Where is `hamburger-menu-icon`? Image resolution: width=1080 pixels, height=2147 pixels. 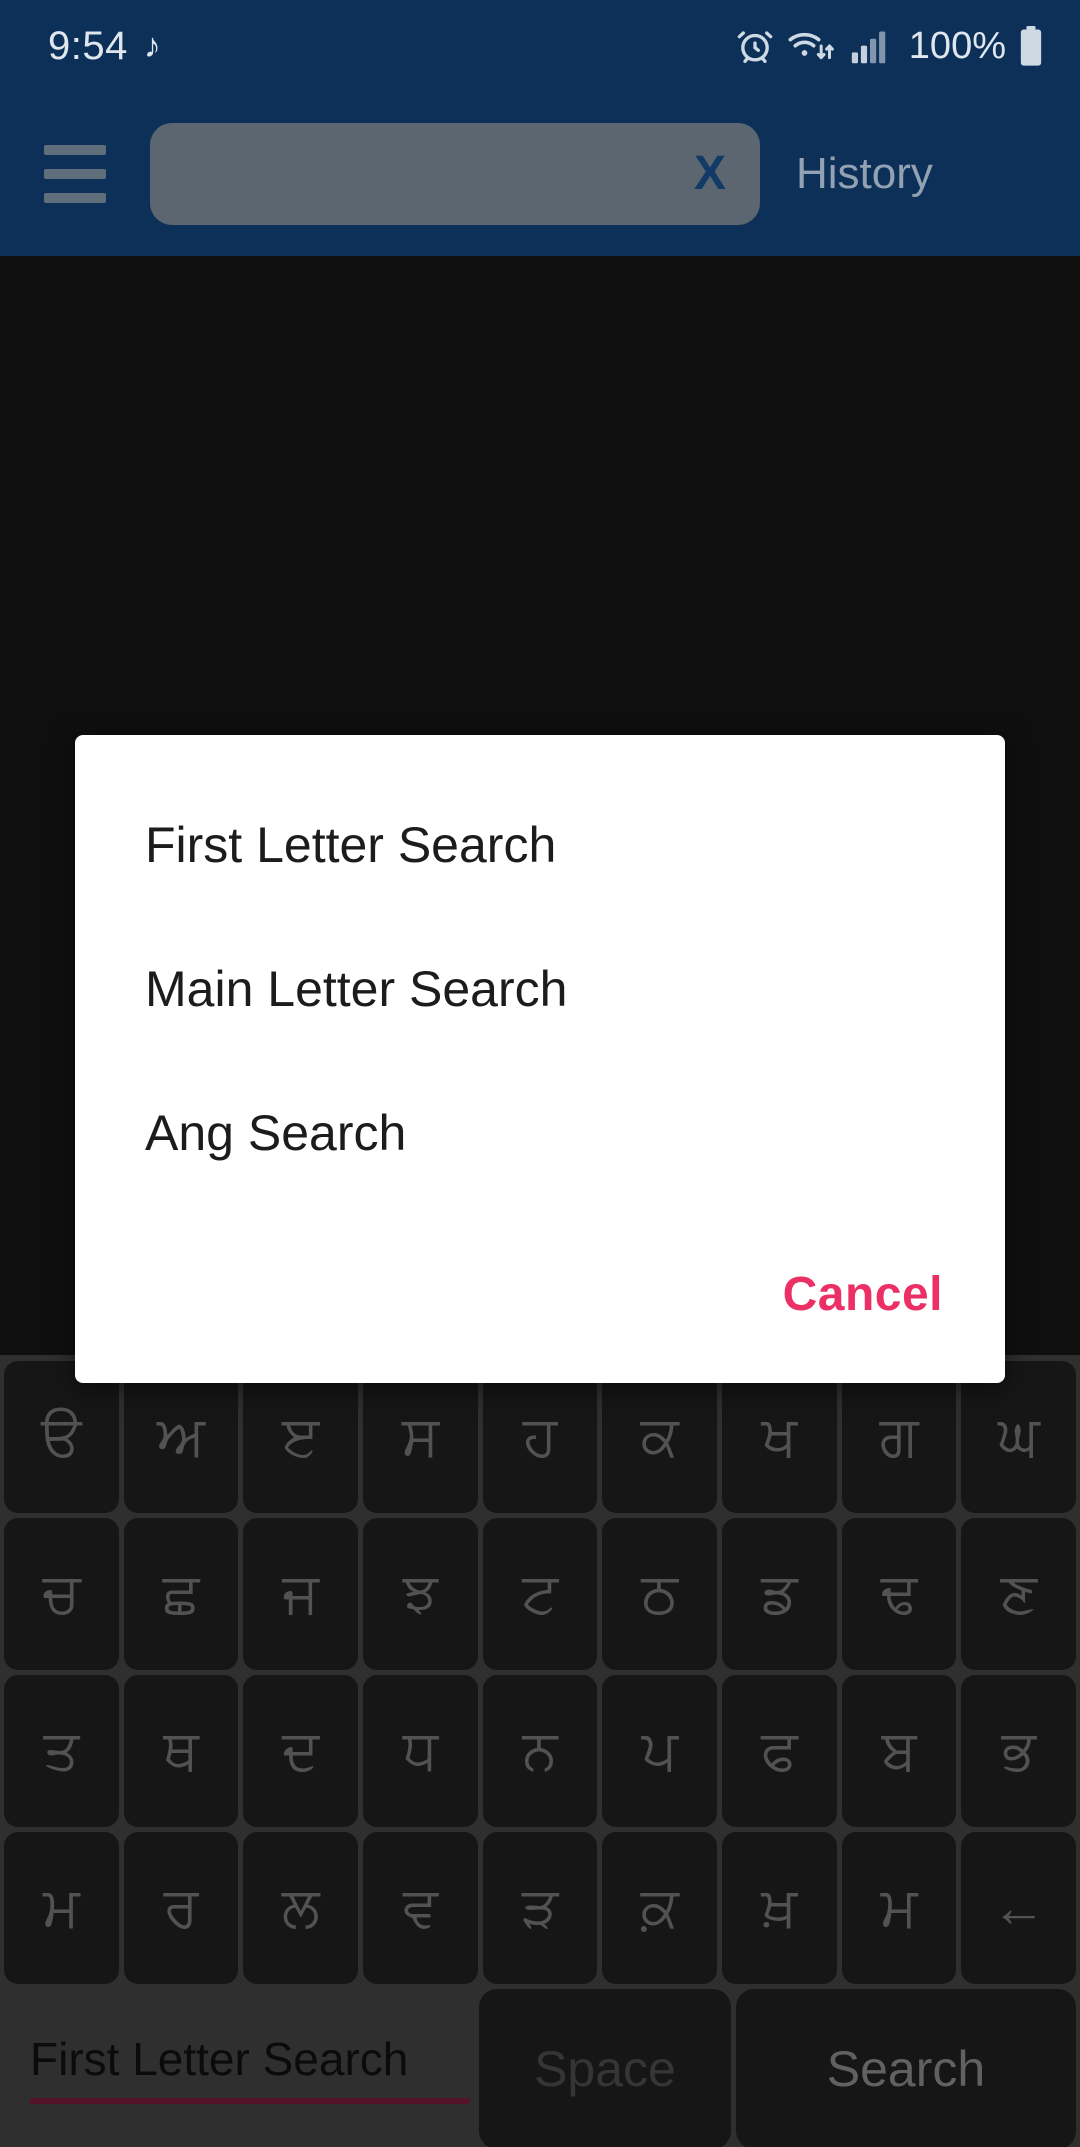
hamburger-menu-icon is located at coordinates (75, 174).